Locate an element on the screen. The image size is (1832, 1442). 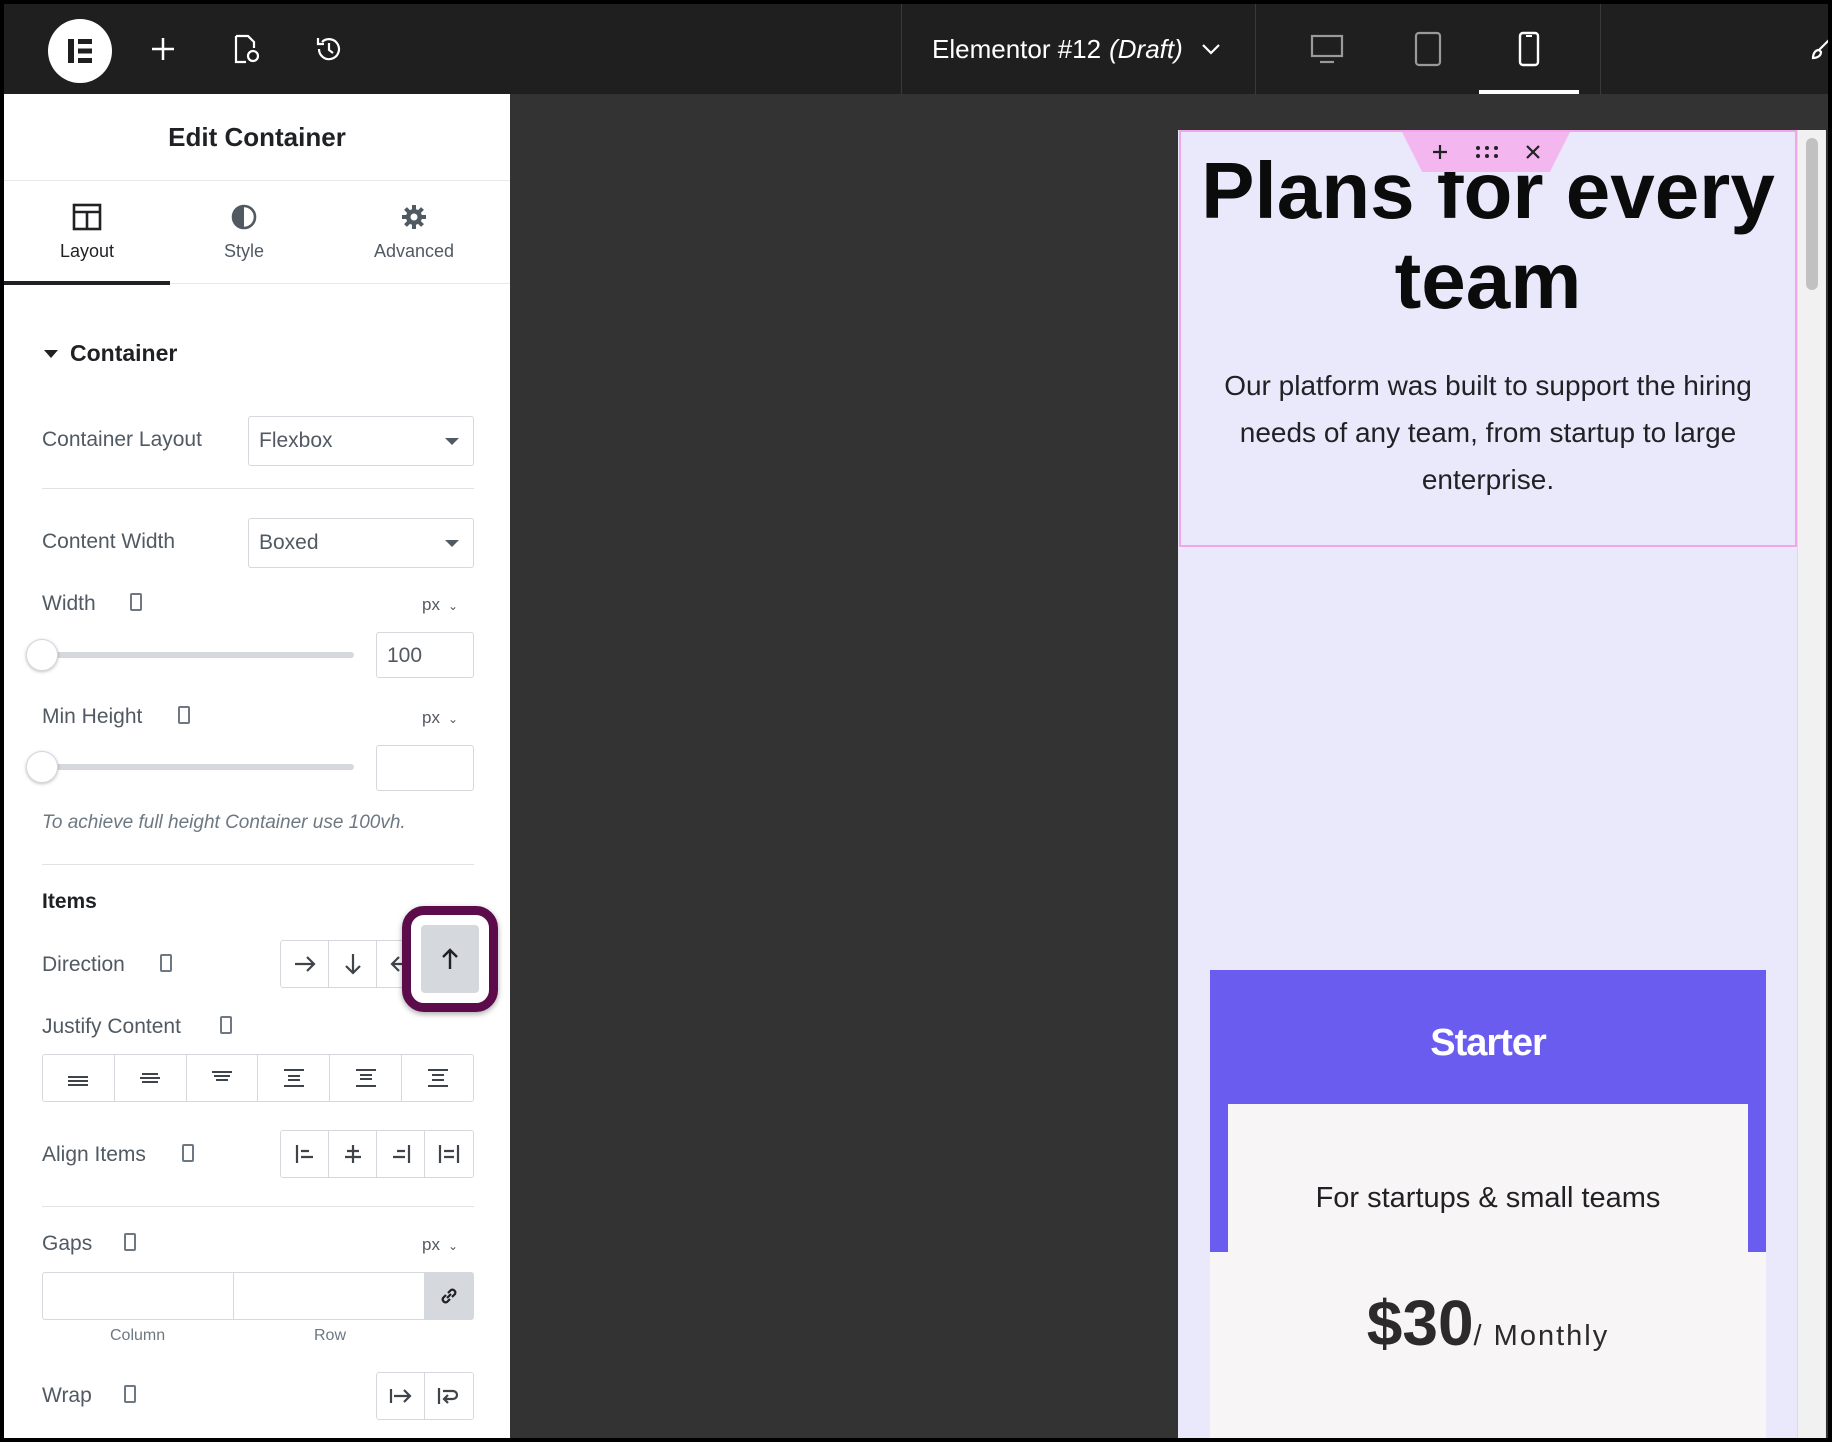
justify-space-around-icon is located at coordinates (365, 1078).